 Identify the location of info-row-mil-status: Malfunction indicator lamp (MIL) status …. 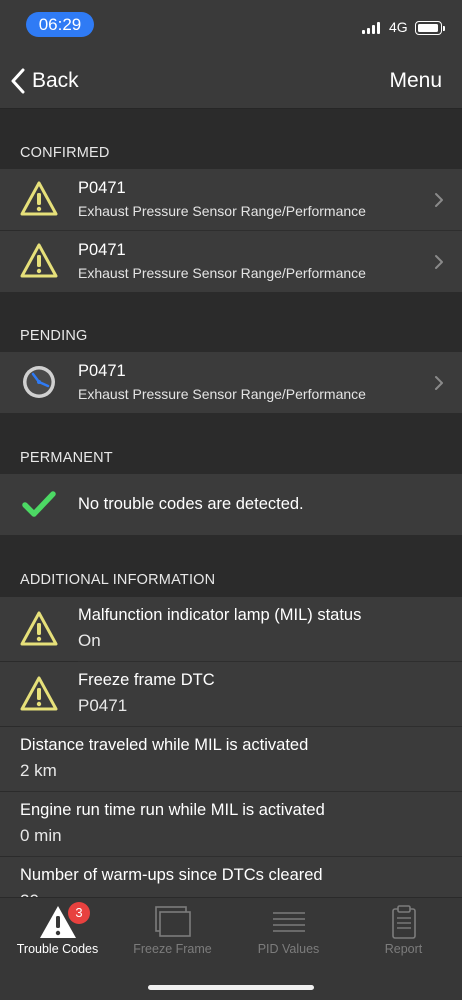
(231, 629).